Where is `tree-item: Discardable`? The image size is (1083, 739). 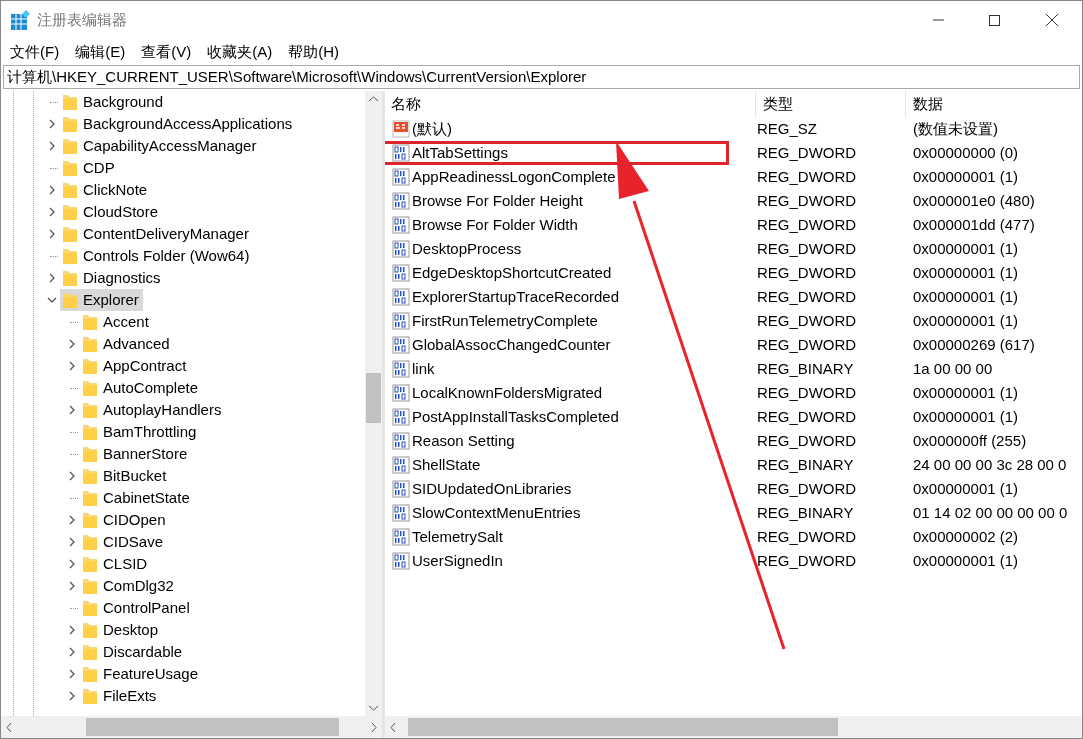
tree-item: Discardable is located at coordinates (133, 652).